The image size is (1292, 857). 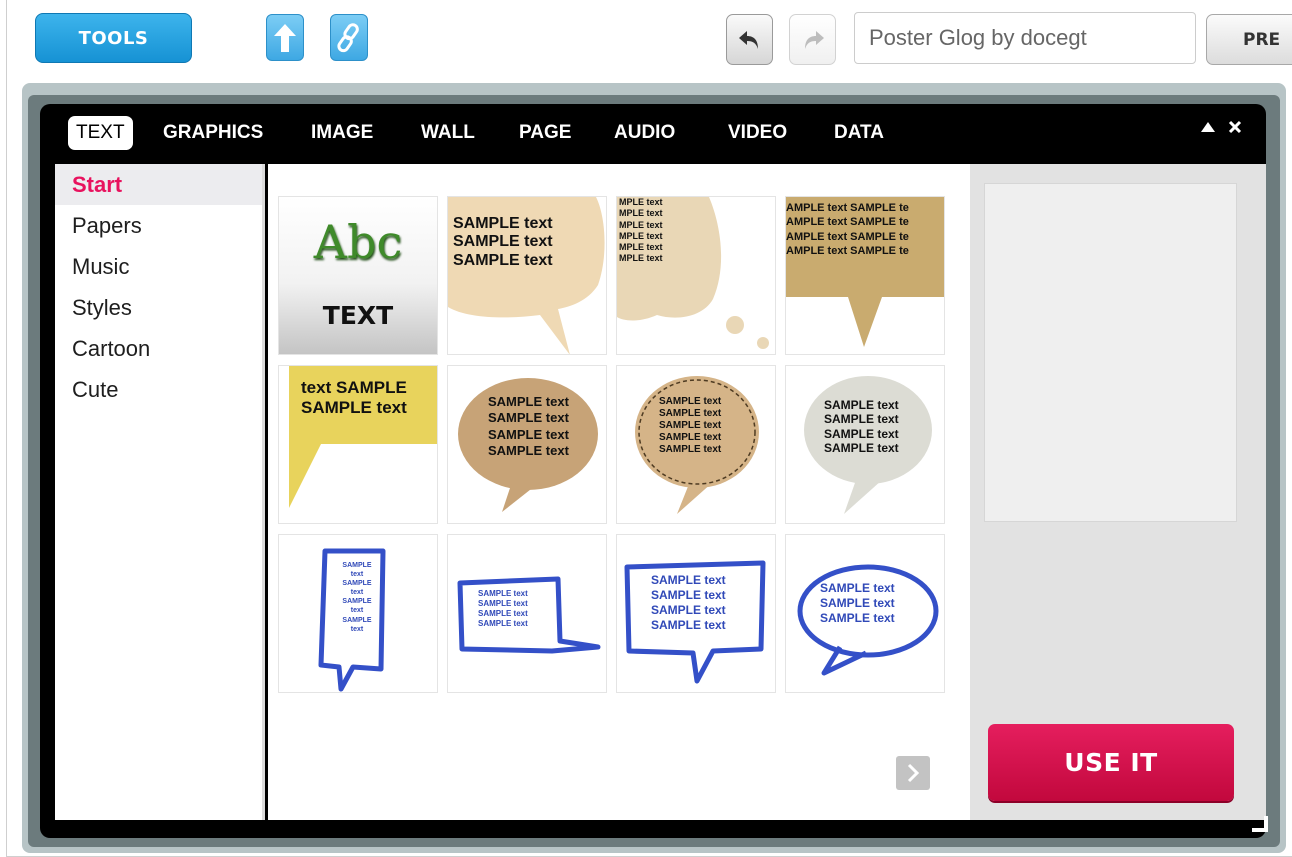 I want to click on link-button, so click(x=349, y=37).